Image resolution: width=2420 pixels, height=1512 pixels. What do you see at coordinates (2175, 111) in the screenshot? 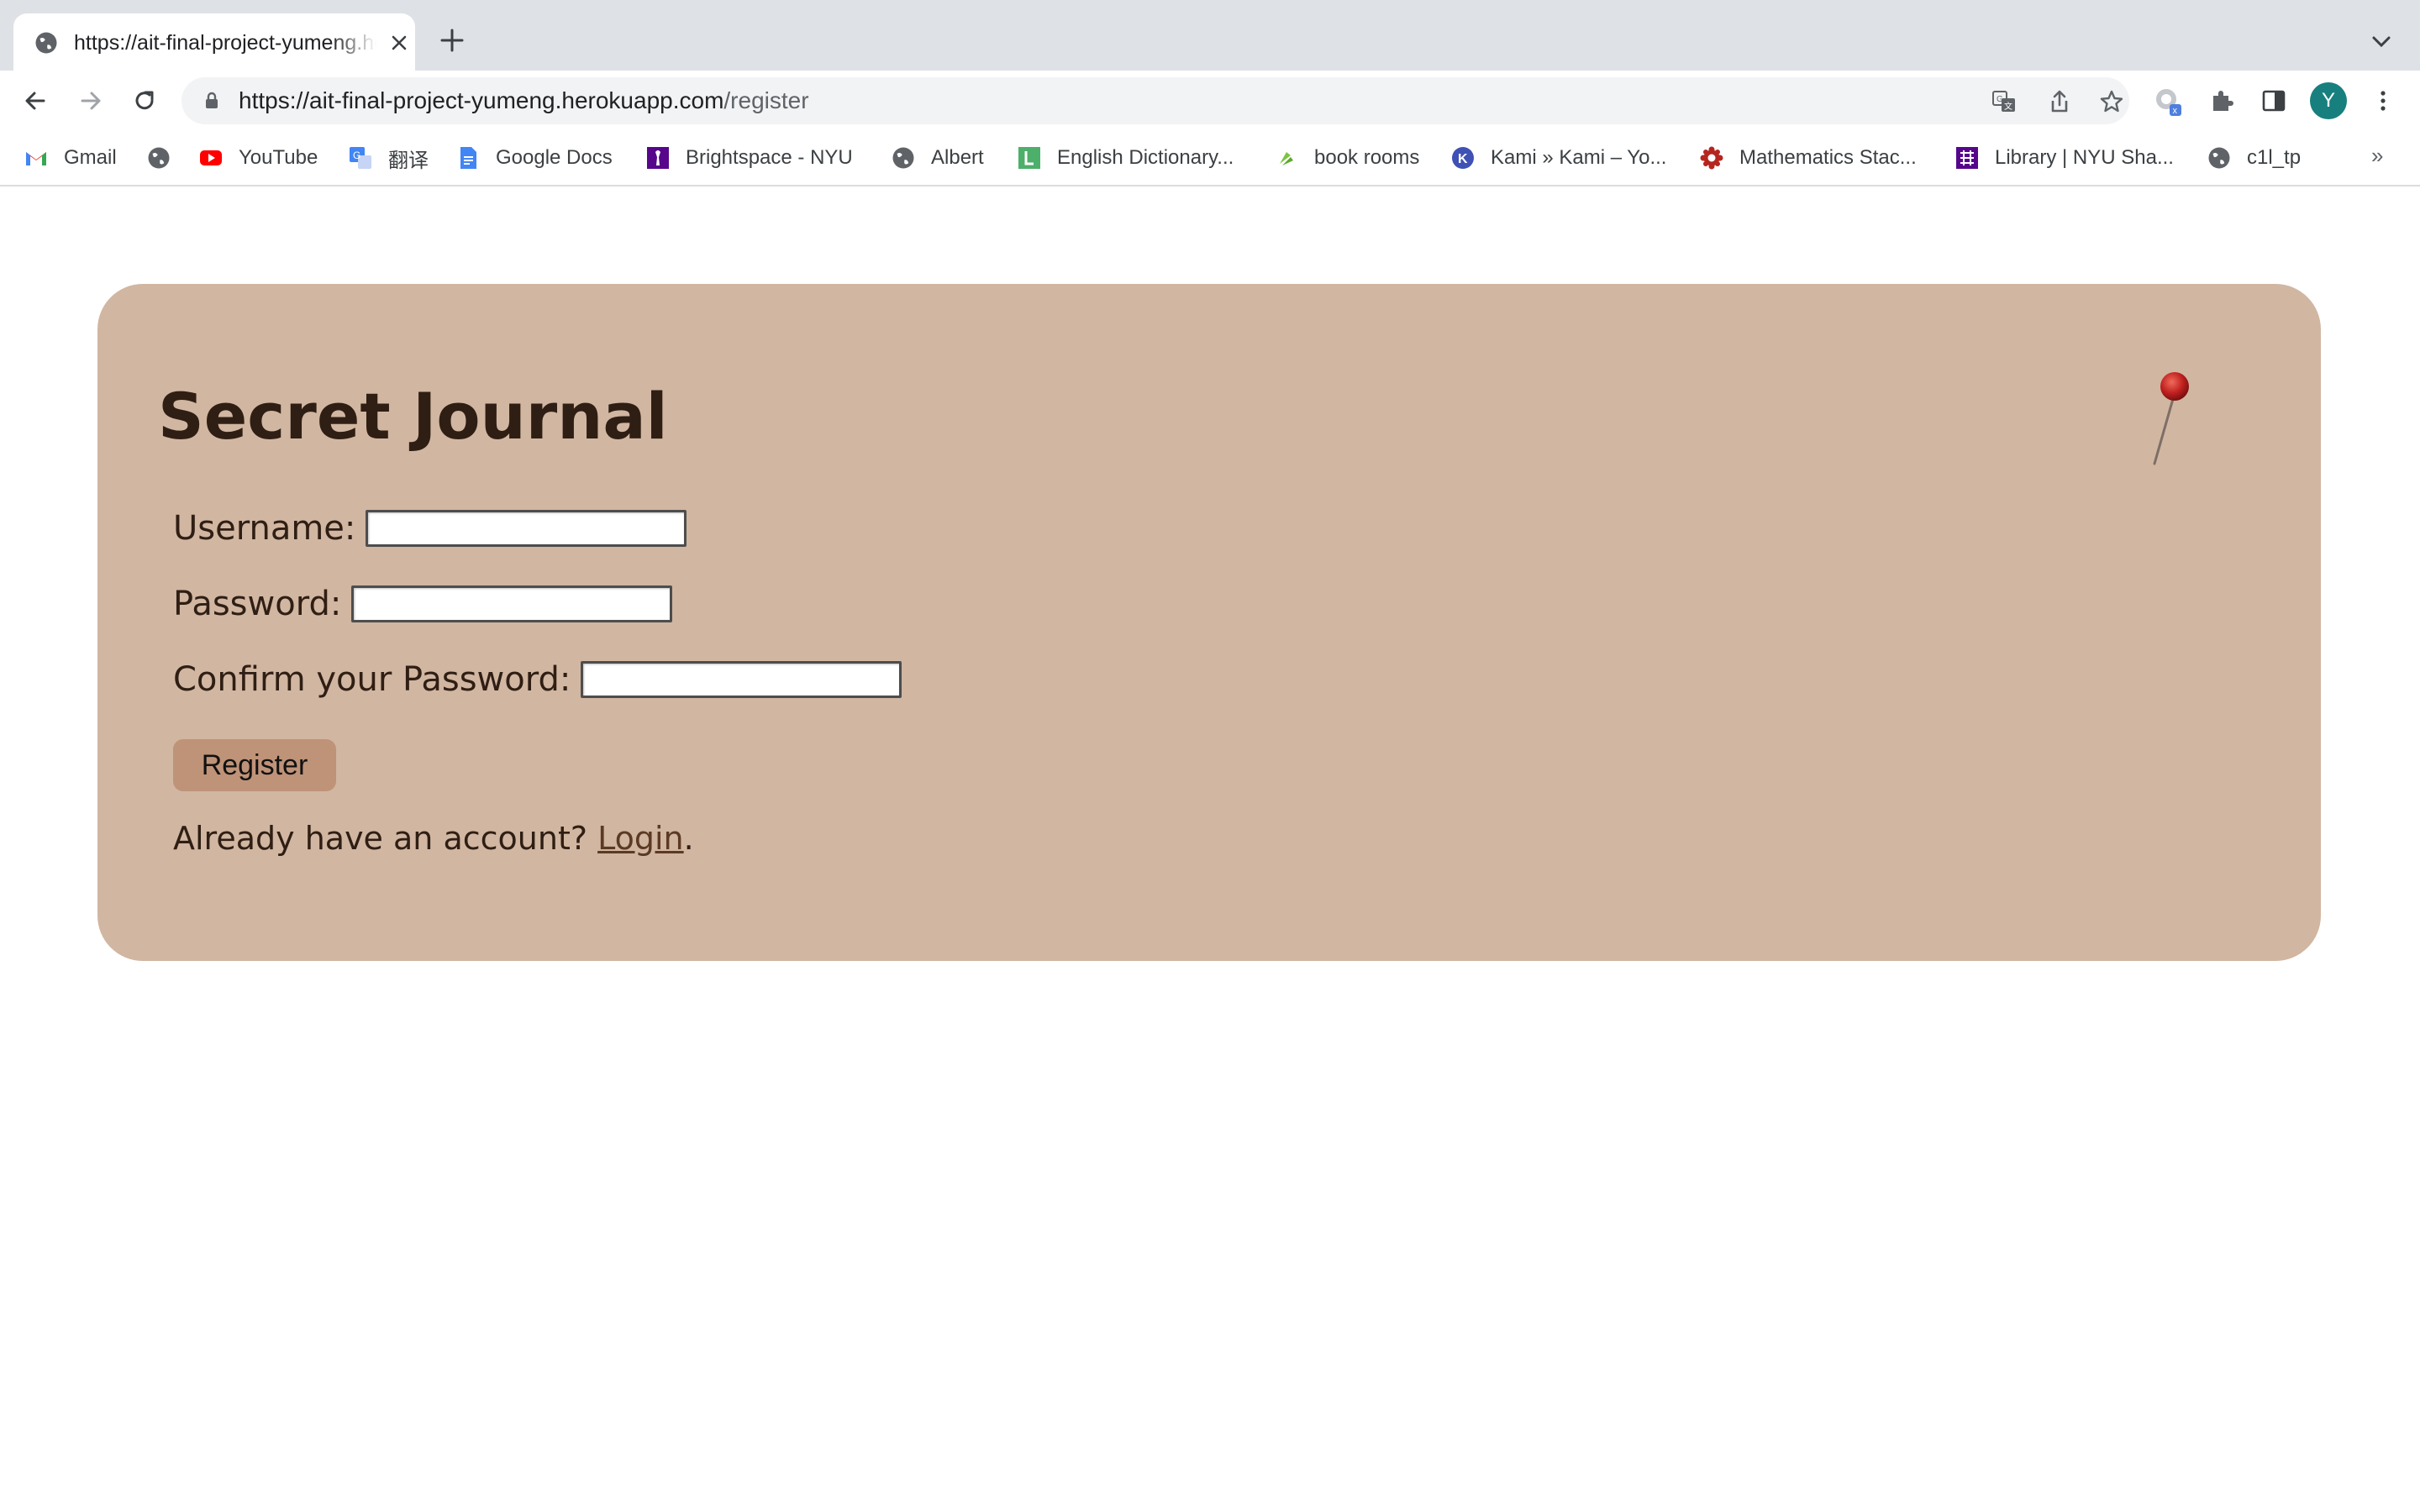
I see `svg-text: x` at bounding box center [2175, 111].